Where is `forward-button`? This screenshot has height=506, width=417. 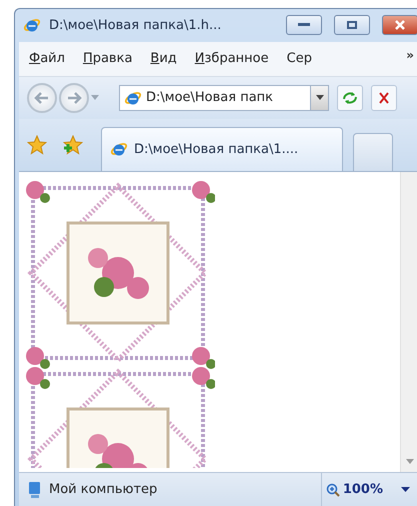
forward-button is located at coordinates (74, 97).